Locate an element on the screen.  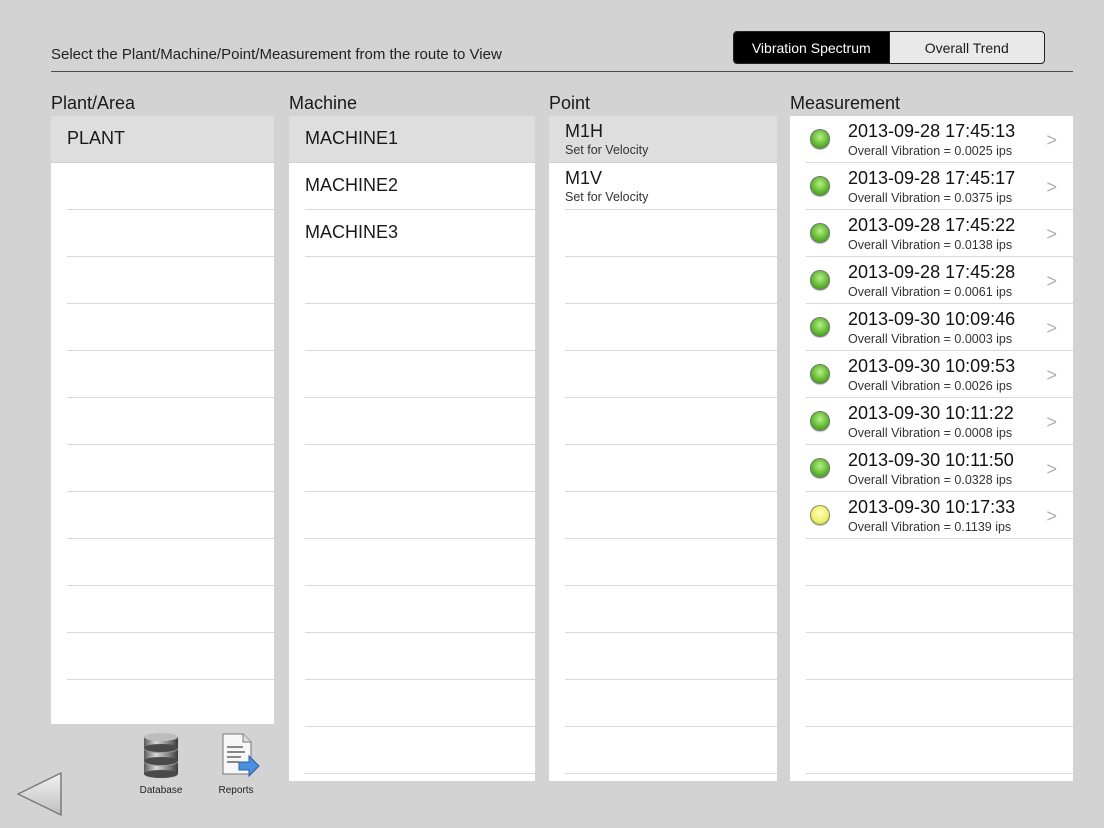
tab-overall-trend: Overall Trend is located at coordinates (966, 47).